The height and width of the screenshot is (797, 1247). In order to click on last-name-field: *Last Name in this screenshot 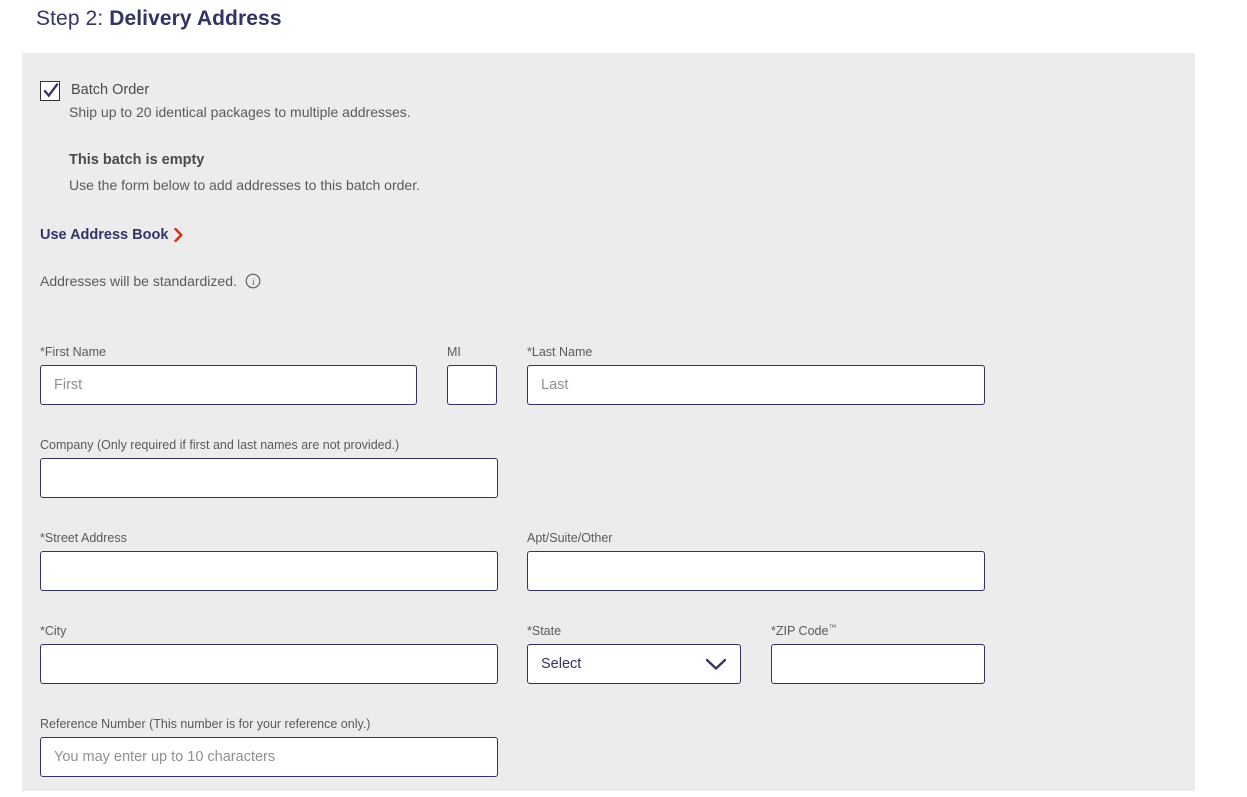, I will do `click(756, 375)`.